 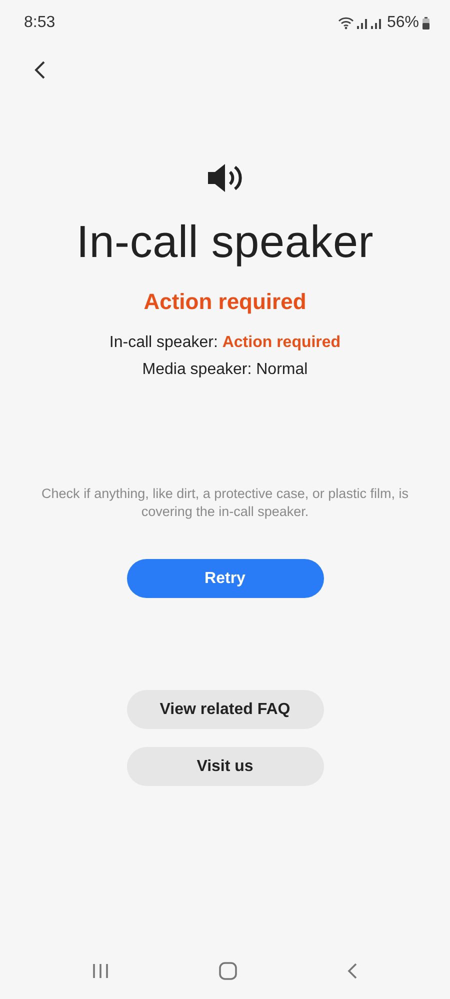 What do you see at coordinates (402, 23) in the screenshot?
I see `battery-percent: 56%` at bounding box center [402, 23].